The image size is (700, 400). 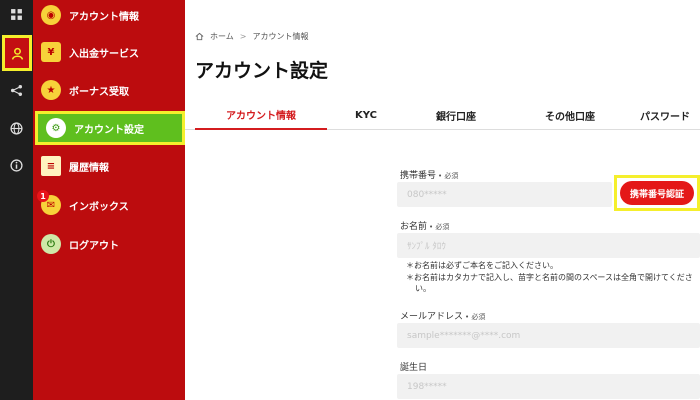 I want to click on sidebar-item-label: 履歴情報, so click(x=89, y=168).